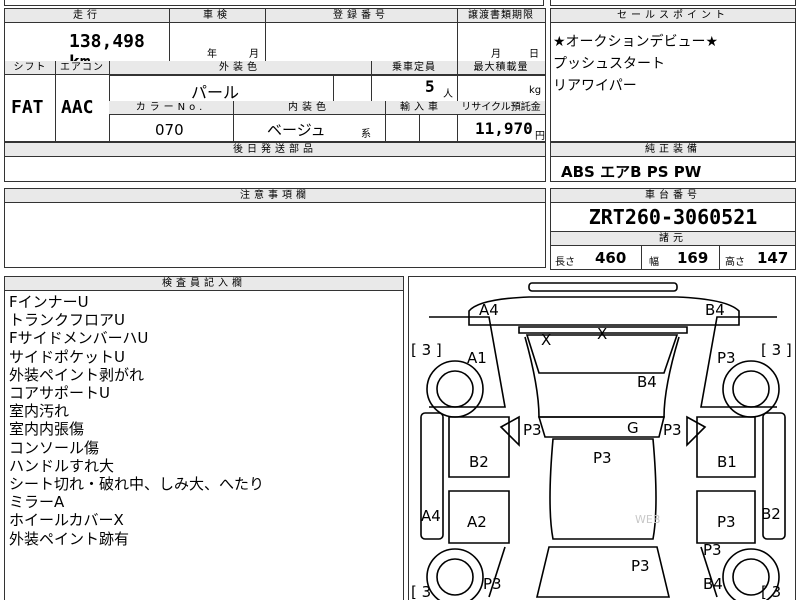  What do you see at coordinates (633, 428) in the screenshot?
I see `mark-g: G` at bounding box center [633, 428].